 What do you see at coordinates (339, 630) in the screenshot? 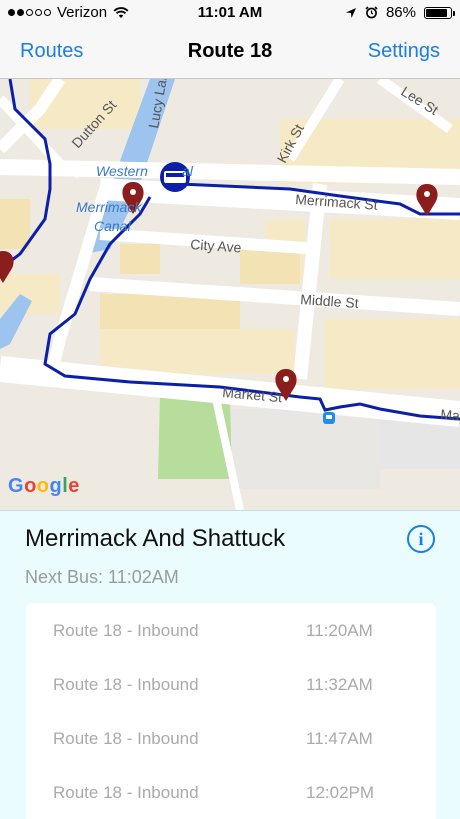
I see `arrival-time: 11:20AM` at bounding box center [339, 630].